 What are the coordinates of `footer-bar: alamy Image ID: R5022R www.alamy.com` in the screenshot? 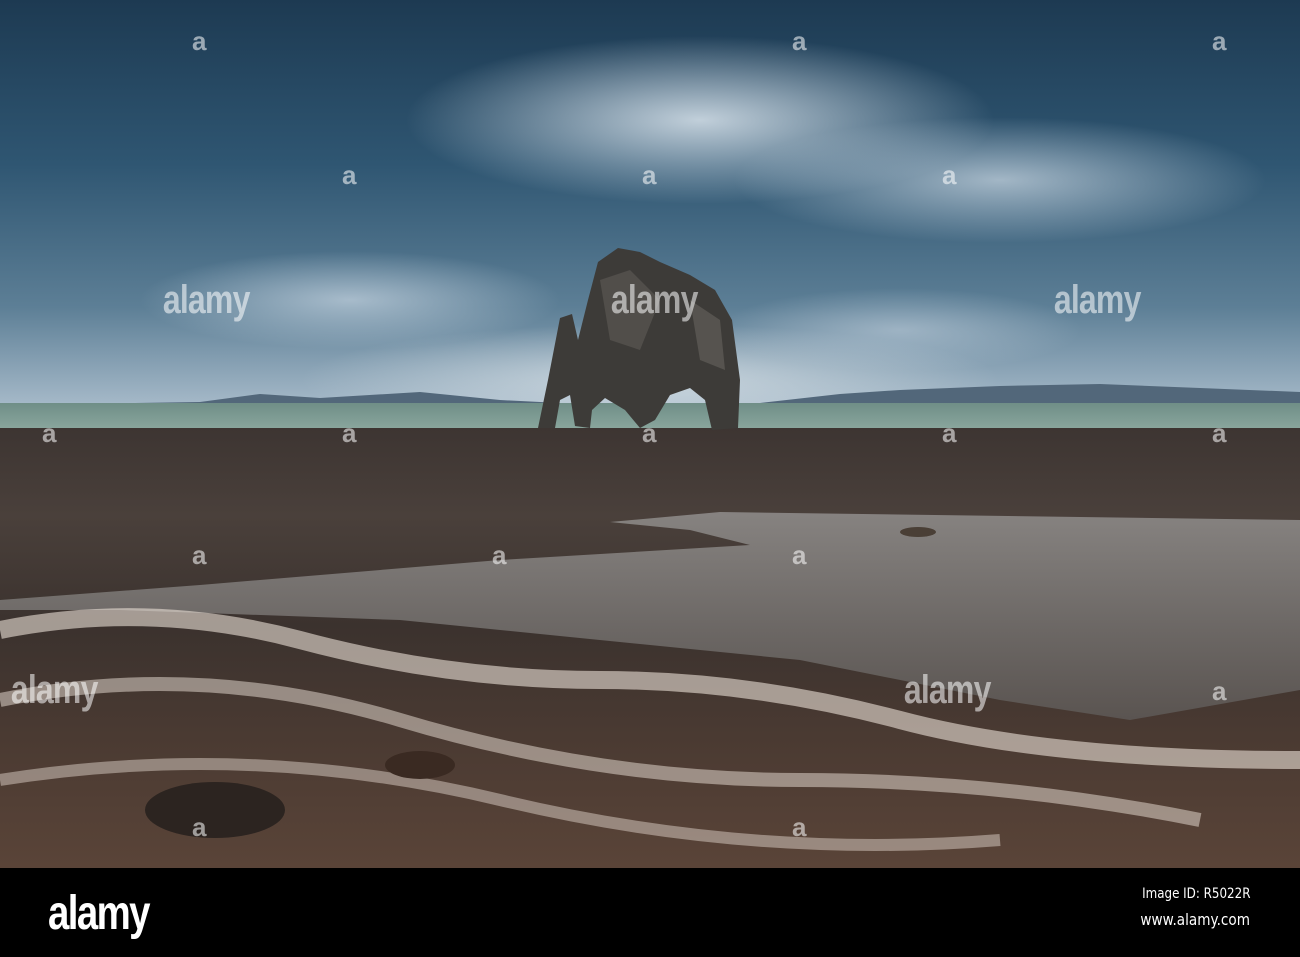 It's located at (650, 912).